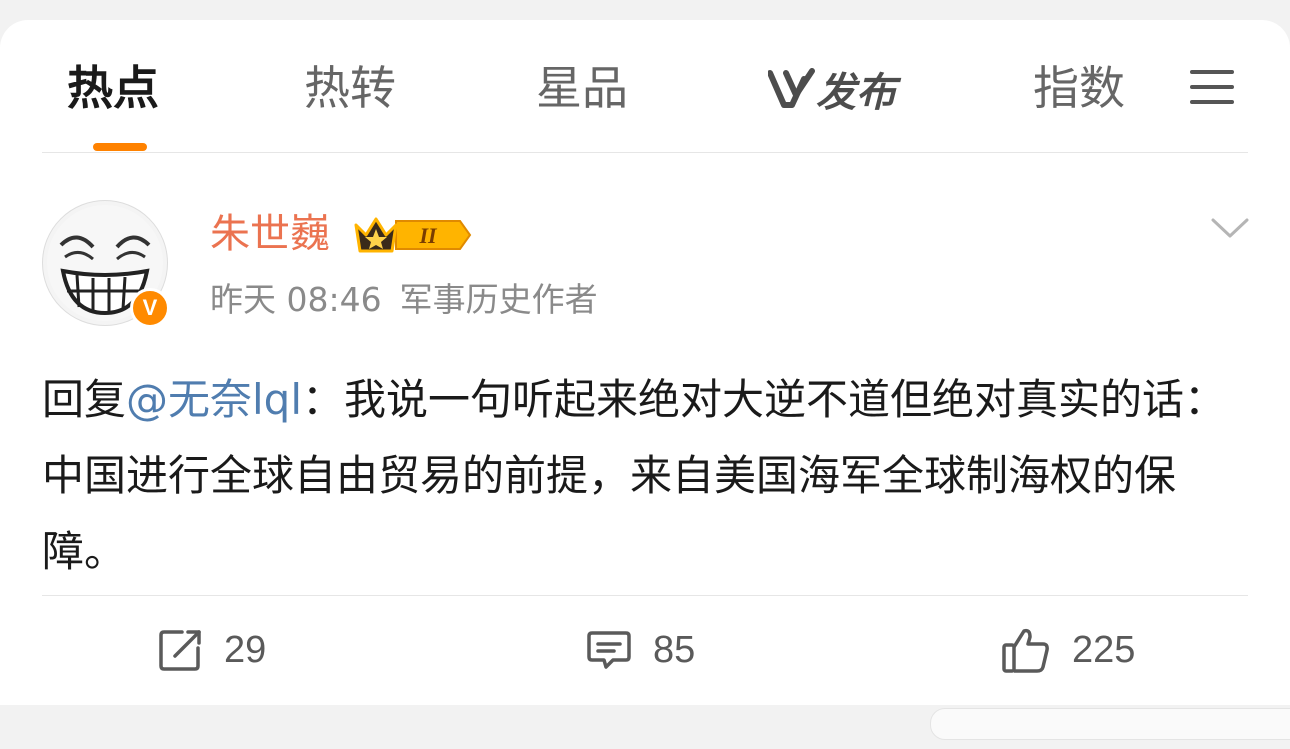  What do you see at coordinates (1104, 649) in the screenshot?
I see `like-count: 225` at bounding box center [1104, 649].